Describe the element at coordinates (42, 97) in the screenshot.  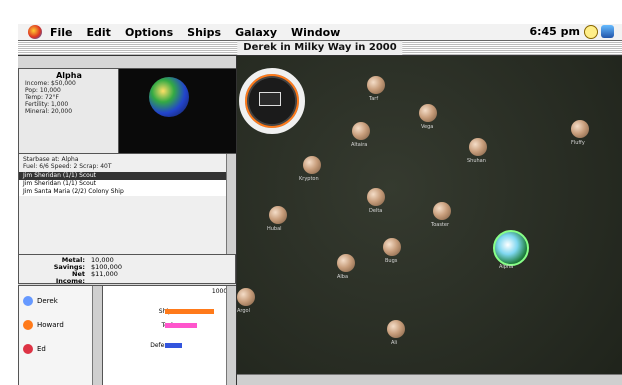
I see `planet-stat: Temp: 72°F` at that location.